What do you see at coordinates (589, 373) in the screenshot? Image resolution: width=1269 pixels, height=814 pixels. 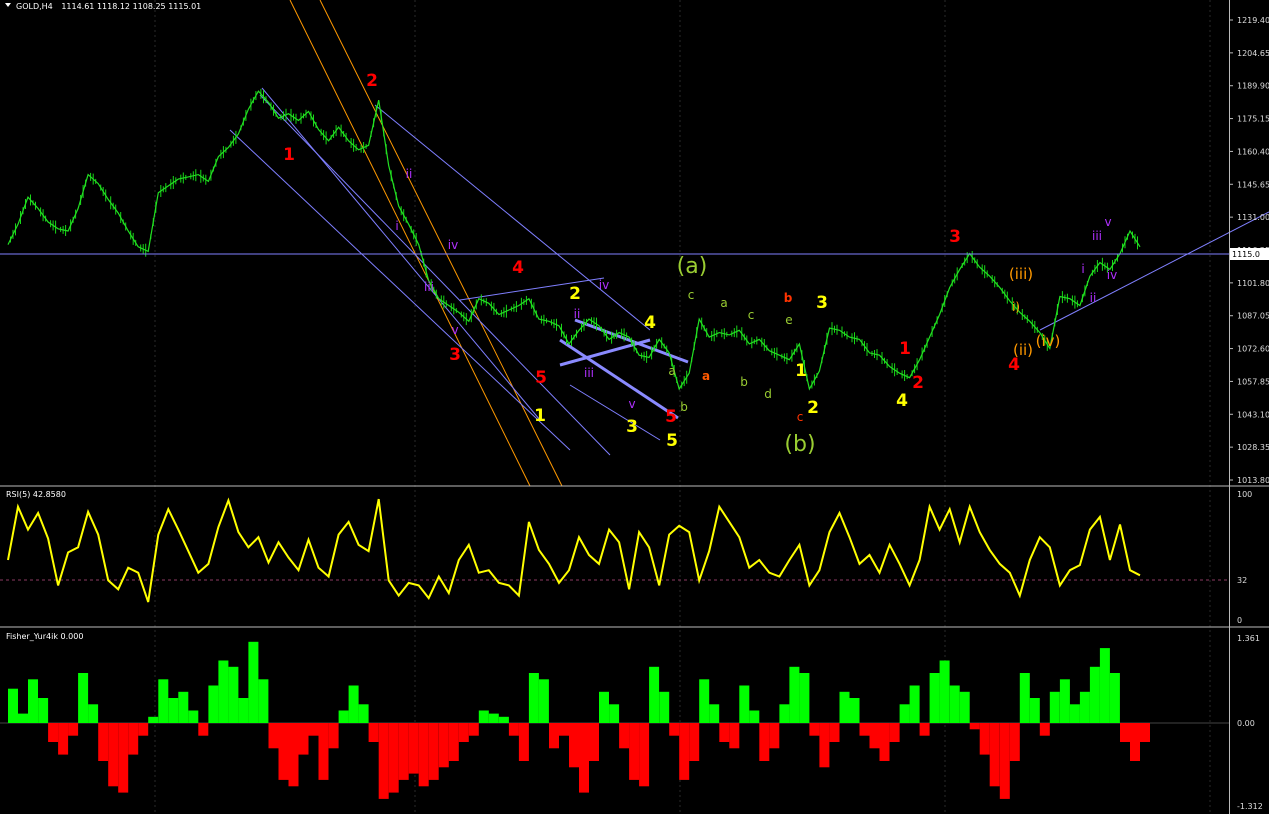 I see `wave-label: iii` at bounding box center [589, 373].